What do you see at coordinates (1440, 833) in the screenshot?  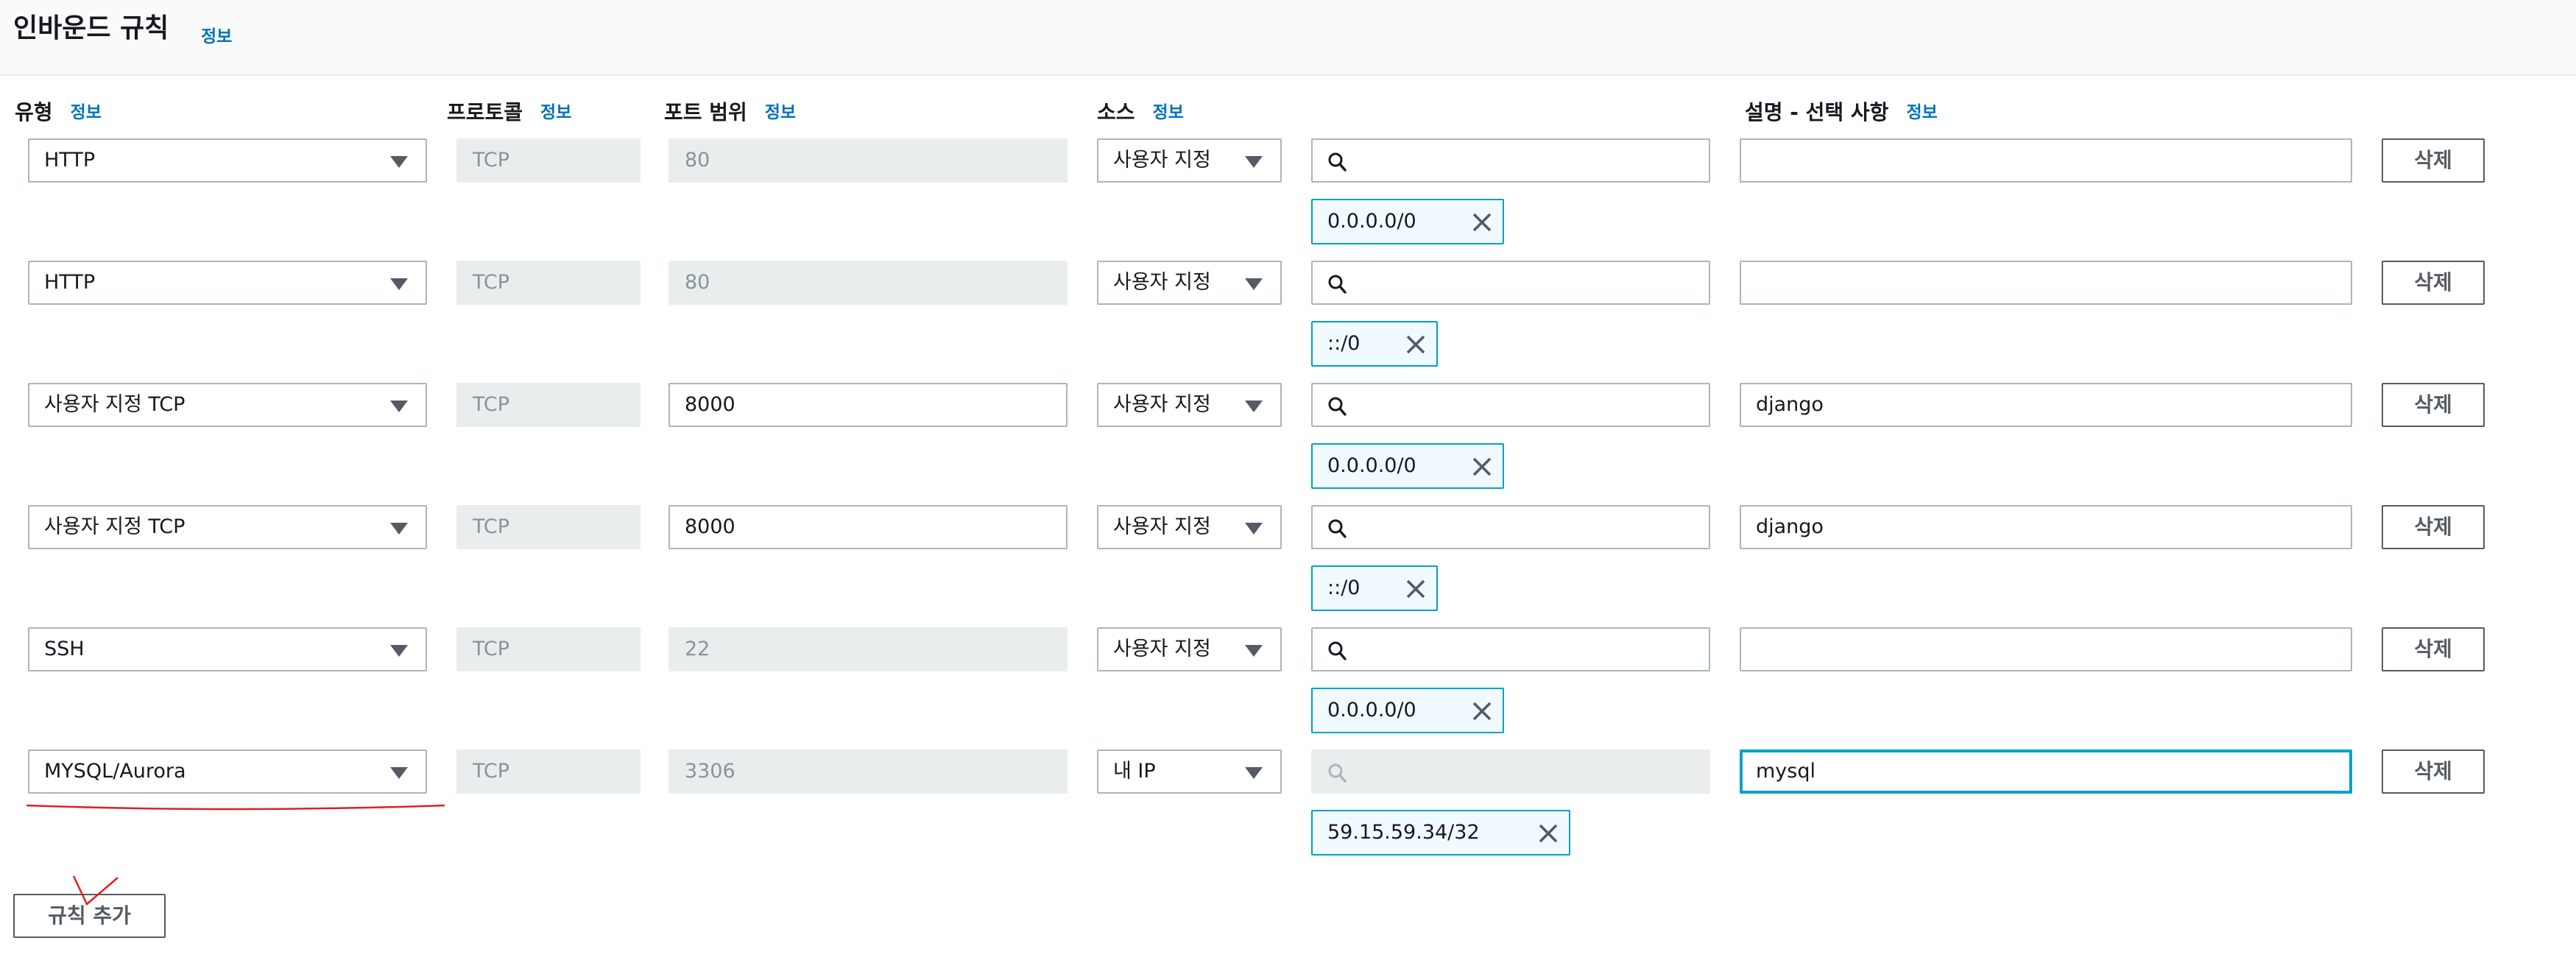 I see `cidr-token: 59.15.59.34/32` at bounding box center [1440, 833].